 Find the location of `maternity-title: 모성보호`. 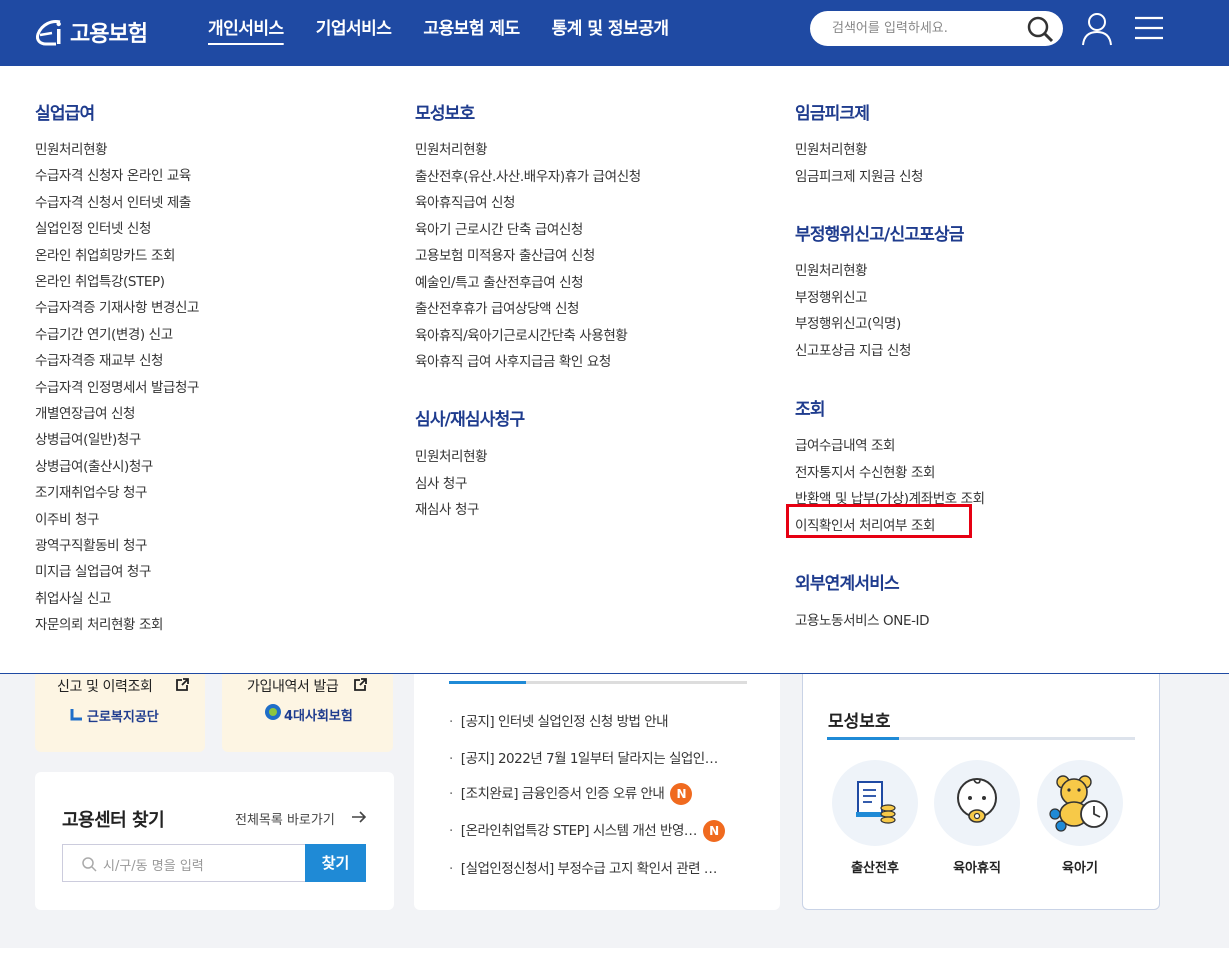

maternity-title: 모성보호 is located at coordinates (859, 722).